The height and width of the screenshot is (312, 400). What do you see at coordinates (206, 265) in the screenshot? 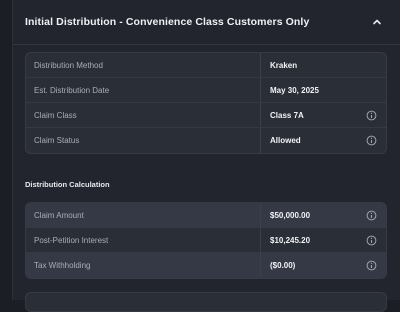
I see `calculation-row: Tax Withholding ($0.00)` at bounding box center [206, 265].